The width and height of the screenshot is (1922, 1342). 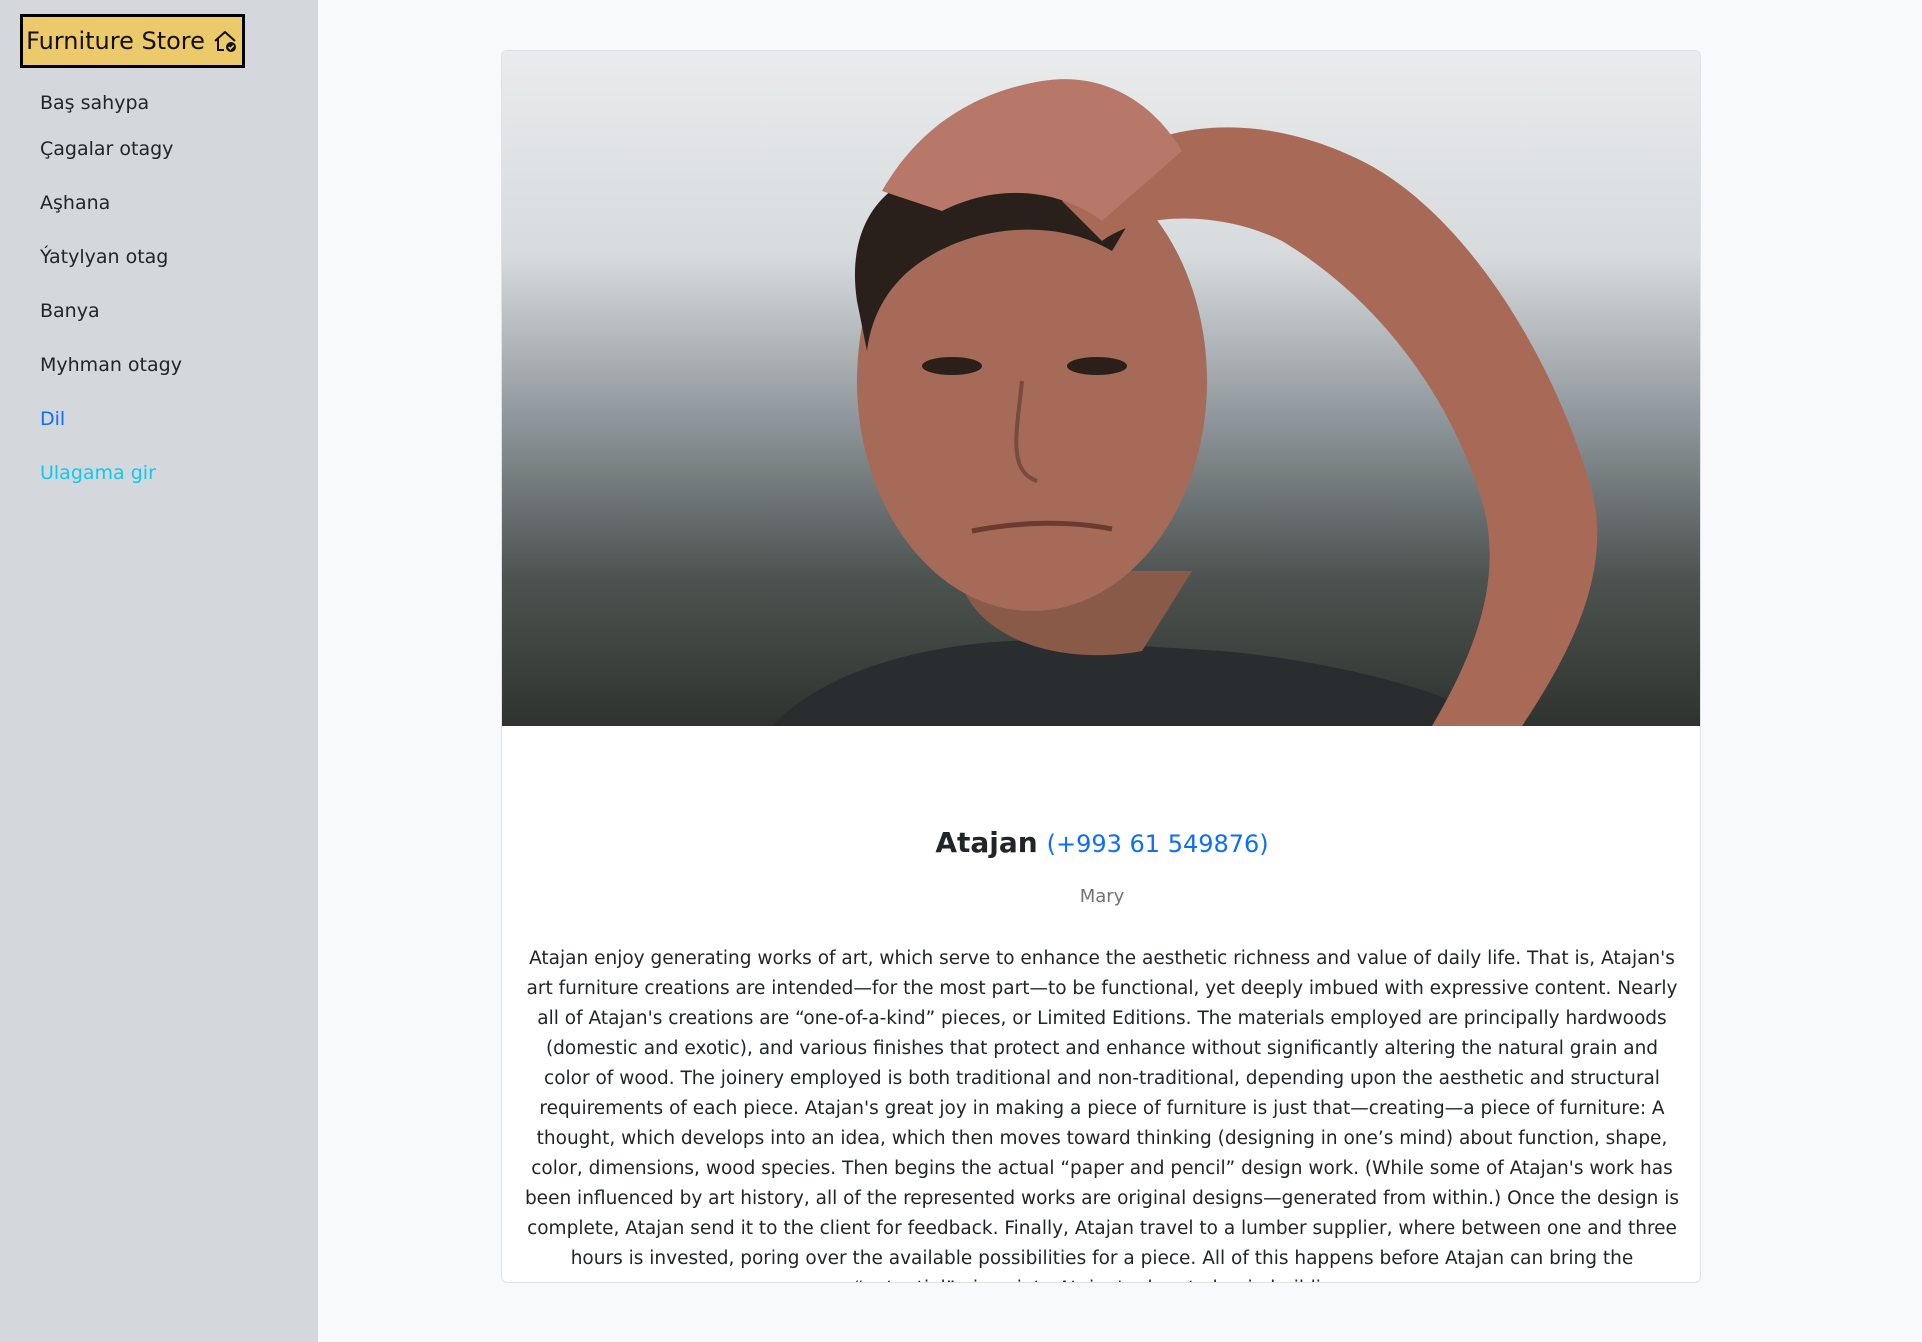 What do you see at coordinates (94, 103) in the screenshot?
I see `sidebar-item-home: Baş sahypa` at bounding box center [94, 103].